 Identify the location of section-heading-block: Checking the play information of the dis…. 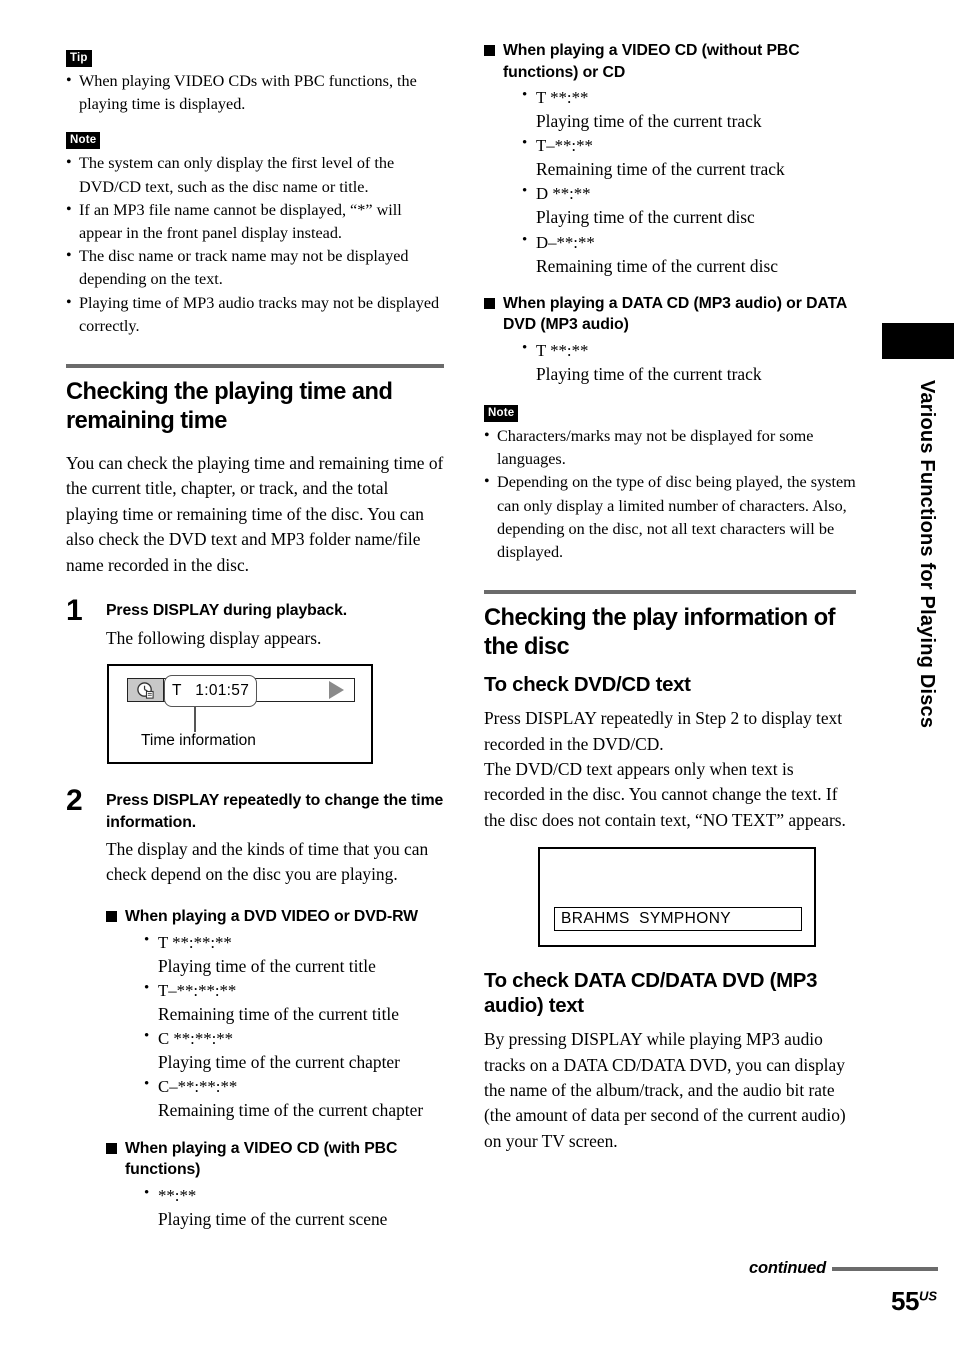
(670, 625).